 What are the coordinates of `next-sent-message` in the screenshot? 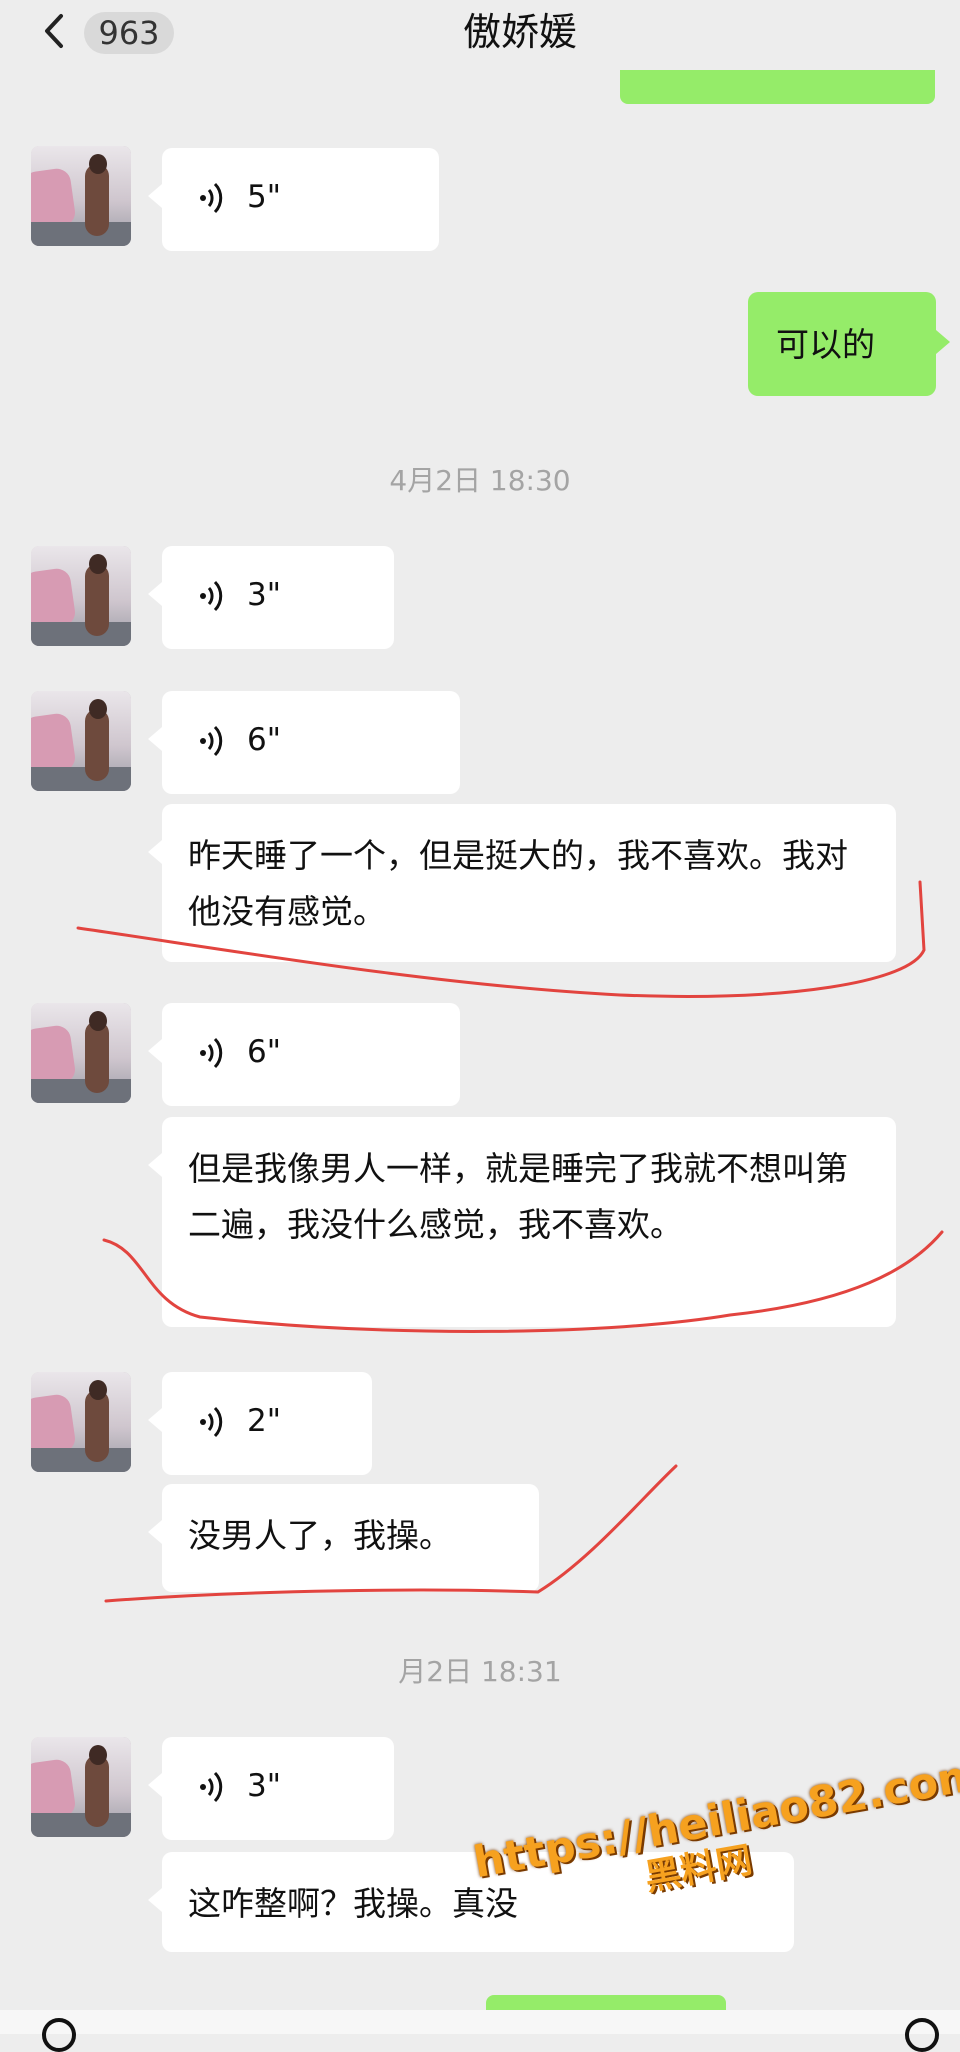 It's located at (606, 2002).